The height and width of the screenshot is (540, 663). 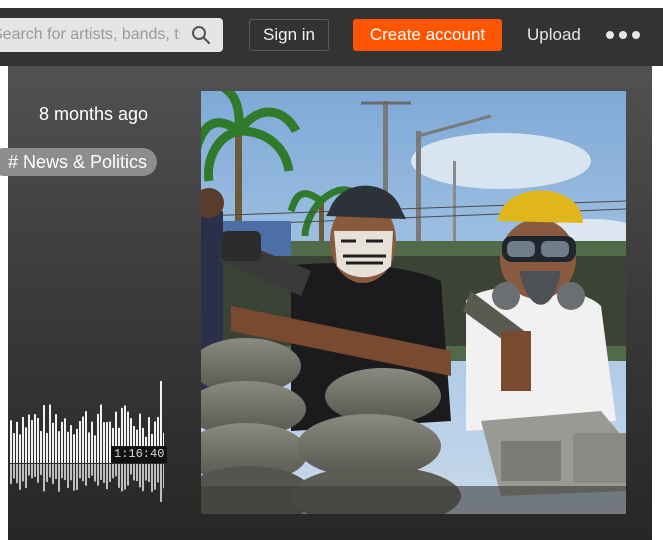 I want to click on posted-date: 8 months ago, so click(x=94, y=114).